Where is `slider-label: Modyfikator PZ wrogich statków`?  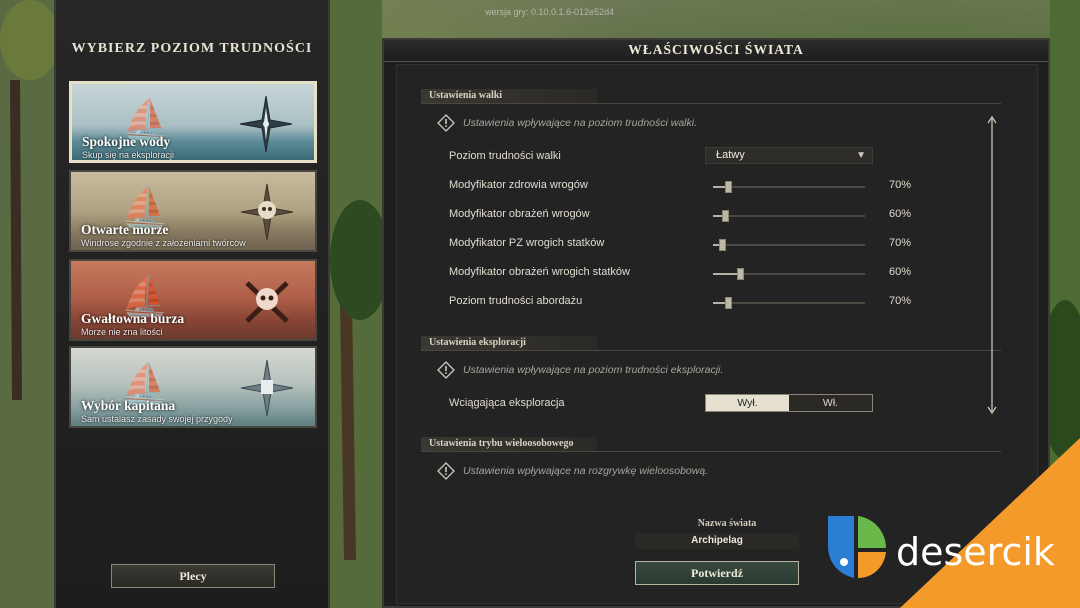 slider-label: Modyfikator PZ wrogich statków is located at coordinates (527, 243).